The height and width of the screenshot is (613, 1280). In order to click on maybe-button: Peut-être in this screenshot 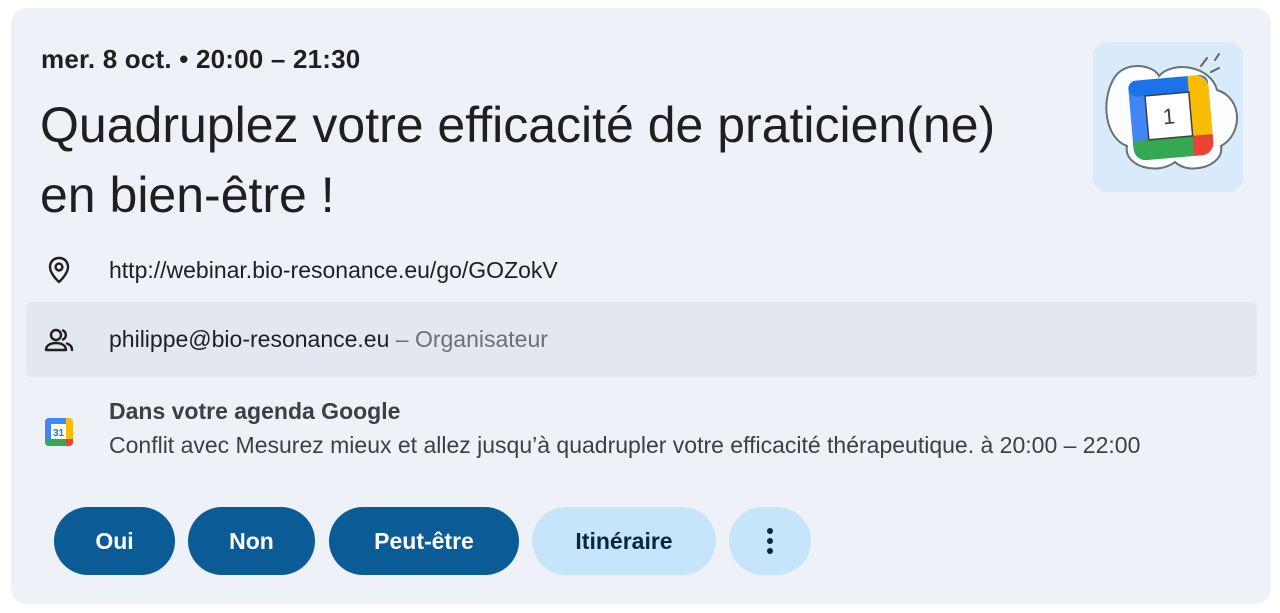, I will do `click(424, 541)`.